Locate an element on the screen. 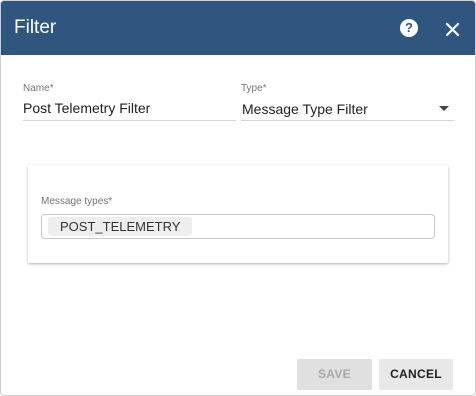 The width and height of the screenshot is (476, 396). close-icon is located at coordinates (452, 29).